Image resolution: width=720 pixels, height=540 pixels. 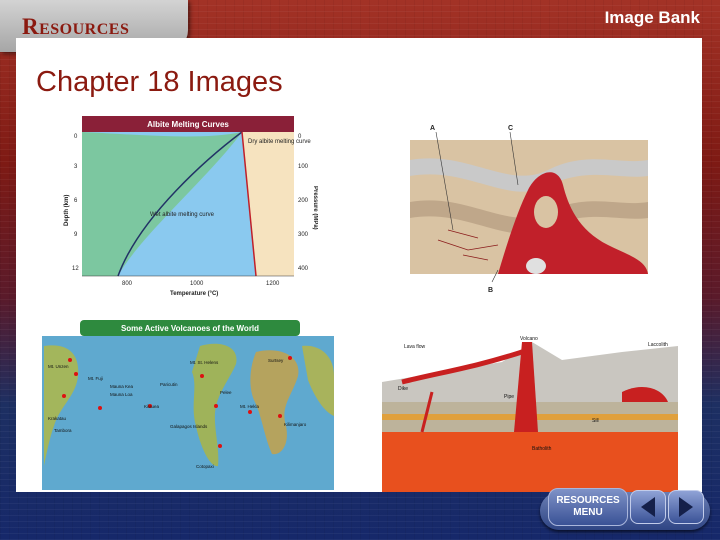 I want to click on x-axis-label: Temperature (°C), so click(x=194, y=294).